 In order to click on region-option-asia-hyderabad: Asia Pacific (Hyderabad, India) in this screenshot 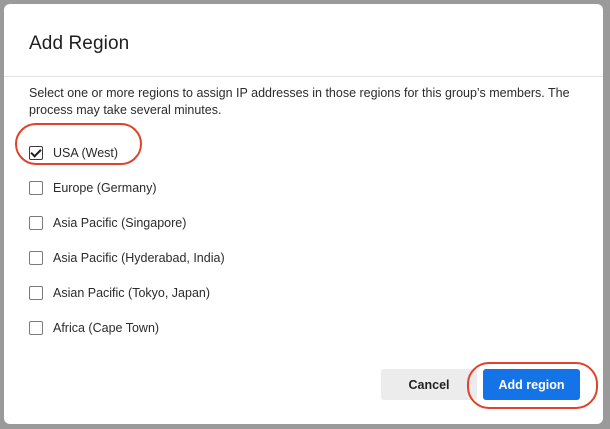, I will do `click(127, 257)`.